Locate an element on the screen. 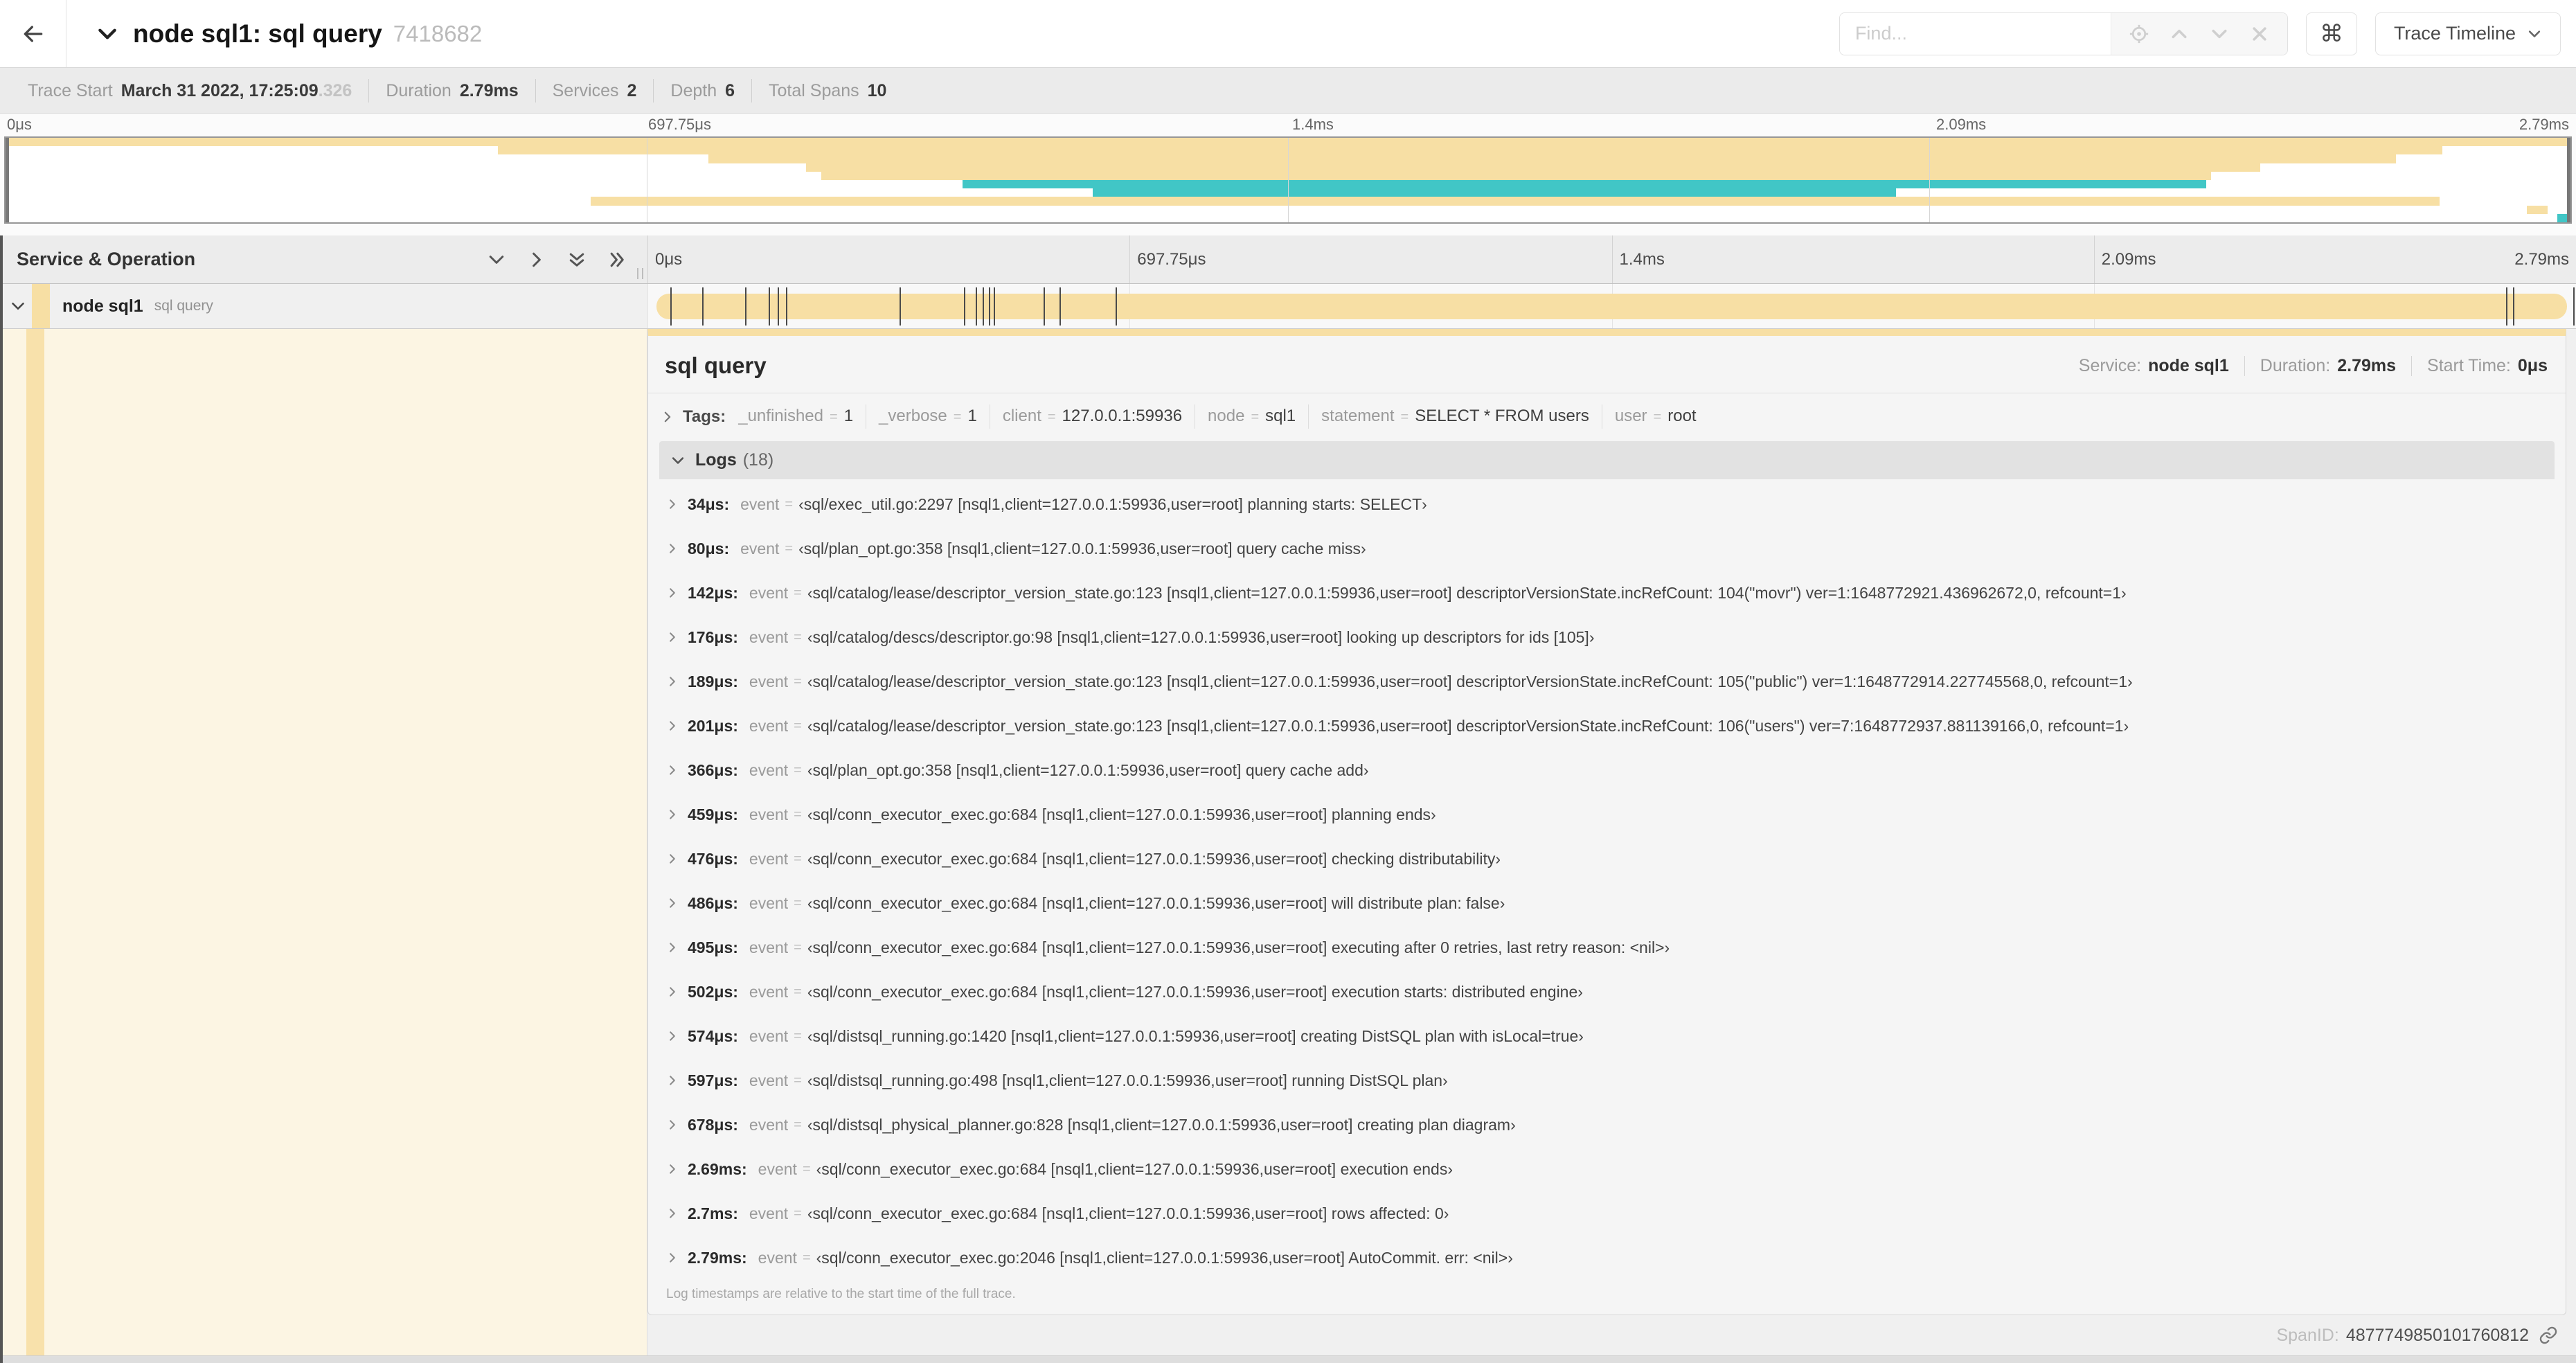  logs-accordion-header: Logs (18) is located at coordinates (1607, 460).